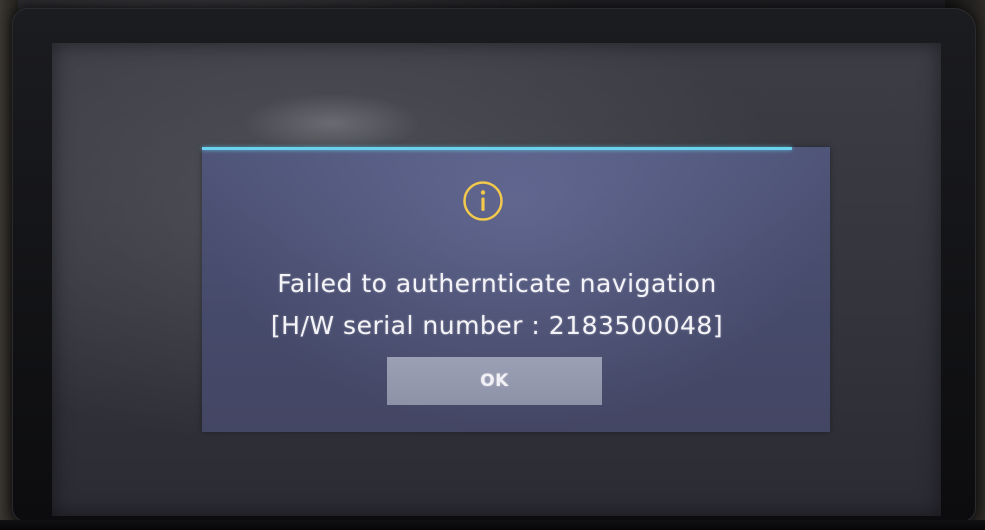  I want to click on error-message-line1: Failed to authernticate navigation, so click(497, 283).